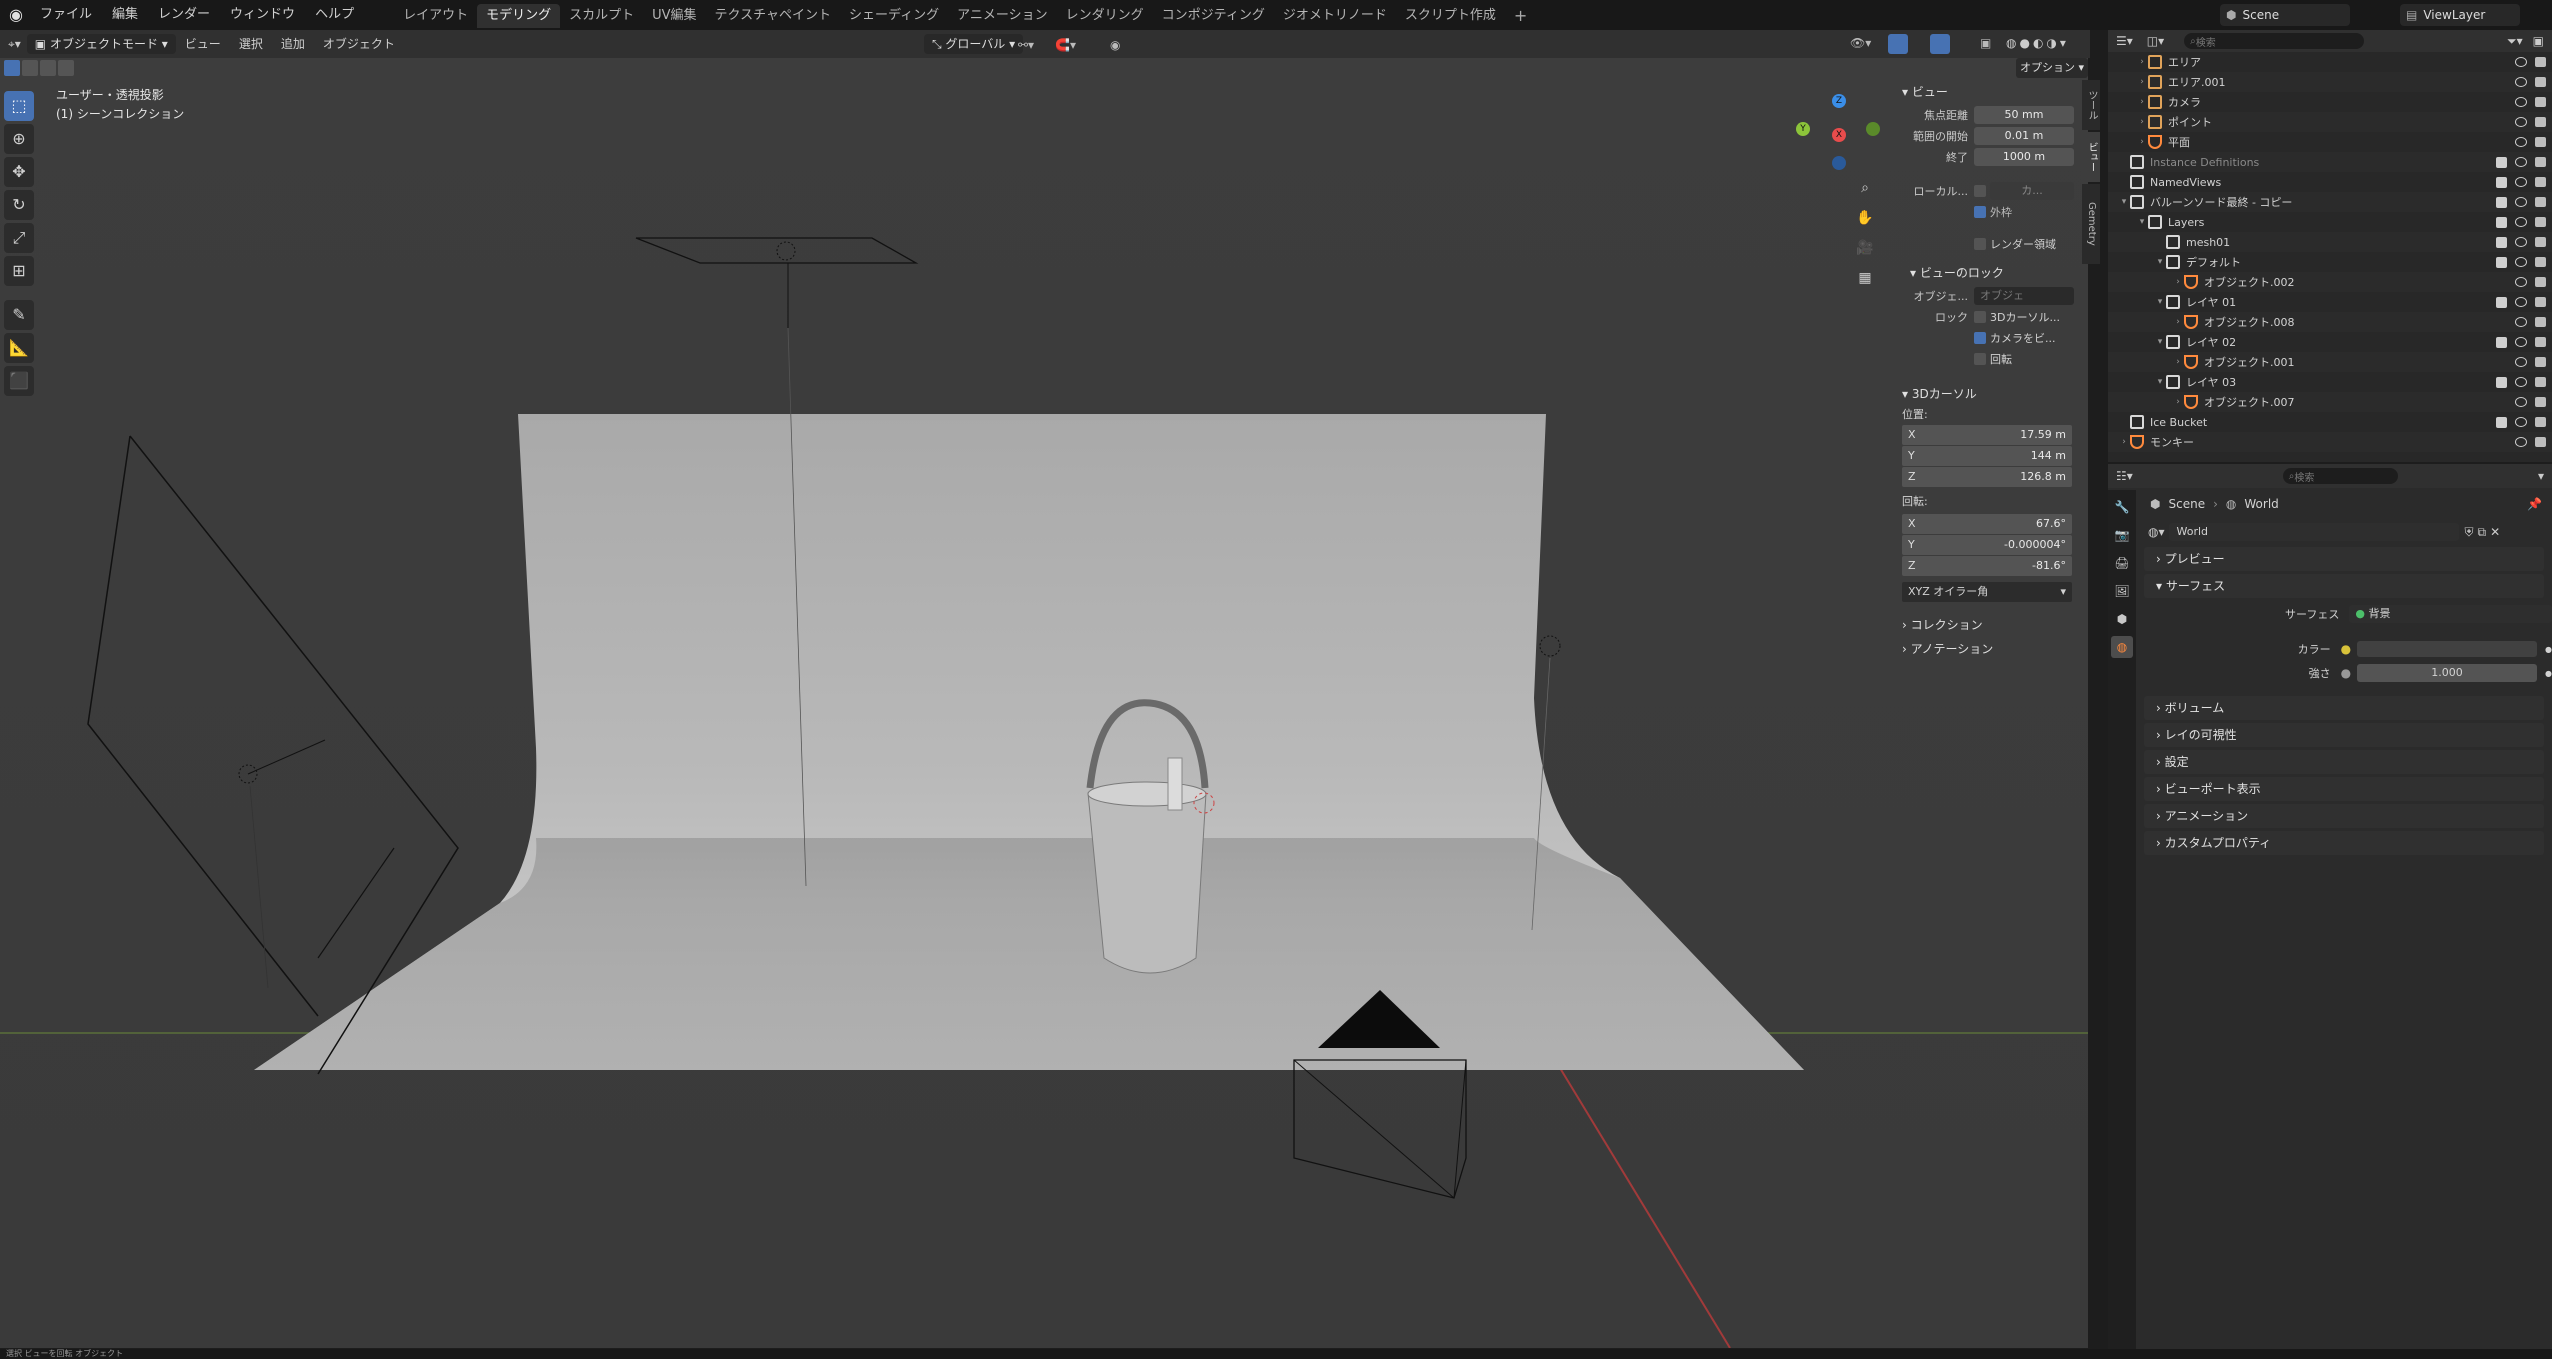 The width and height of the screenshot is (2552, 1359). Describe the element at coordinates (2330, 442) in the screenshot. I see `outliner-row: › モンキー` at that location.